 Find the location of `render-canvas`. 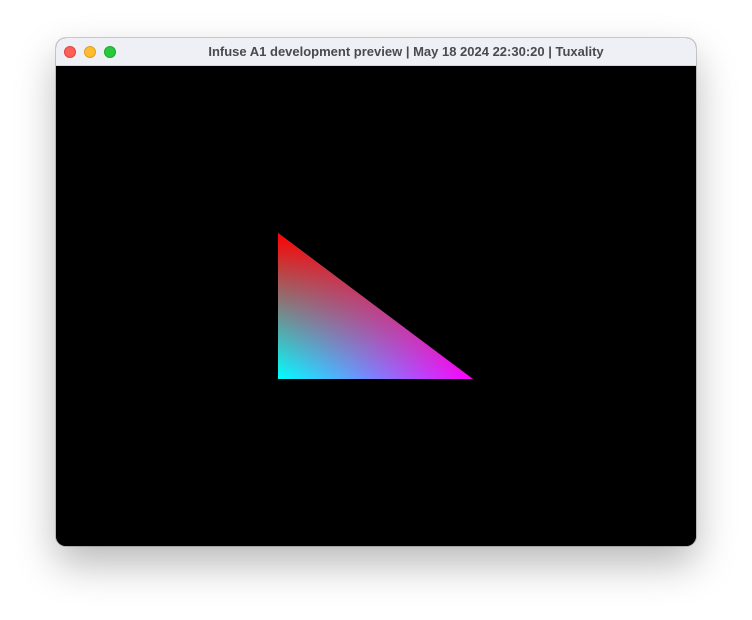

render-canvas is located at coordinates (375, 306).